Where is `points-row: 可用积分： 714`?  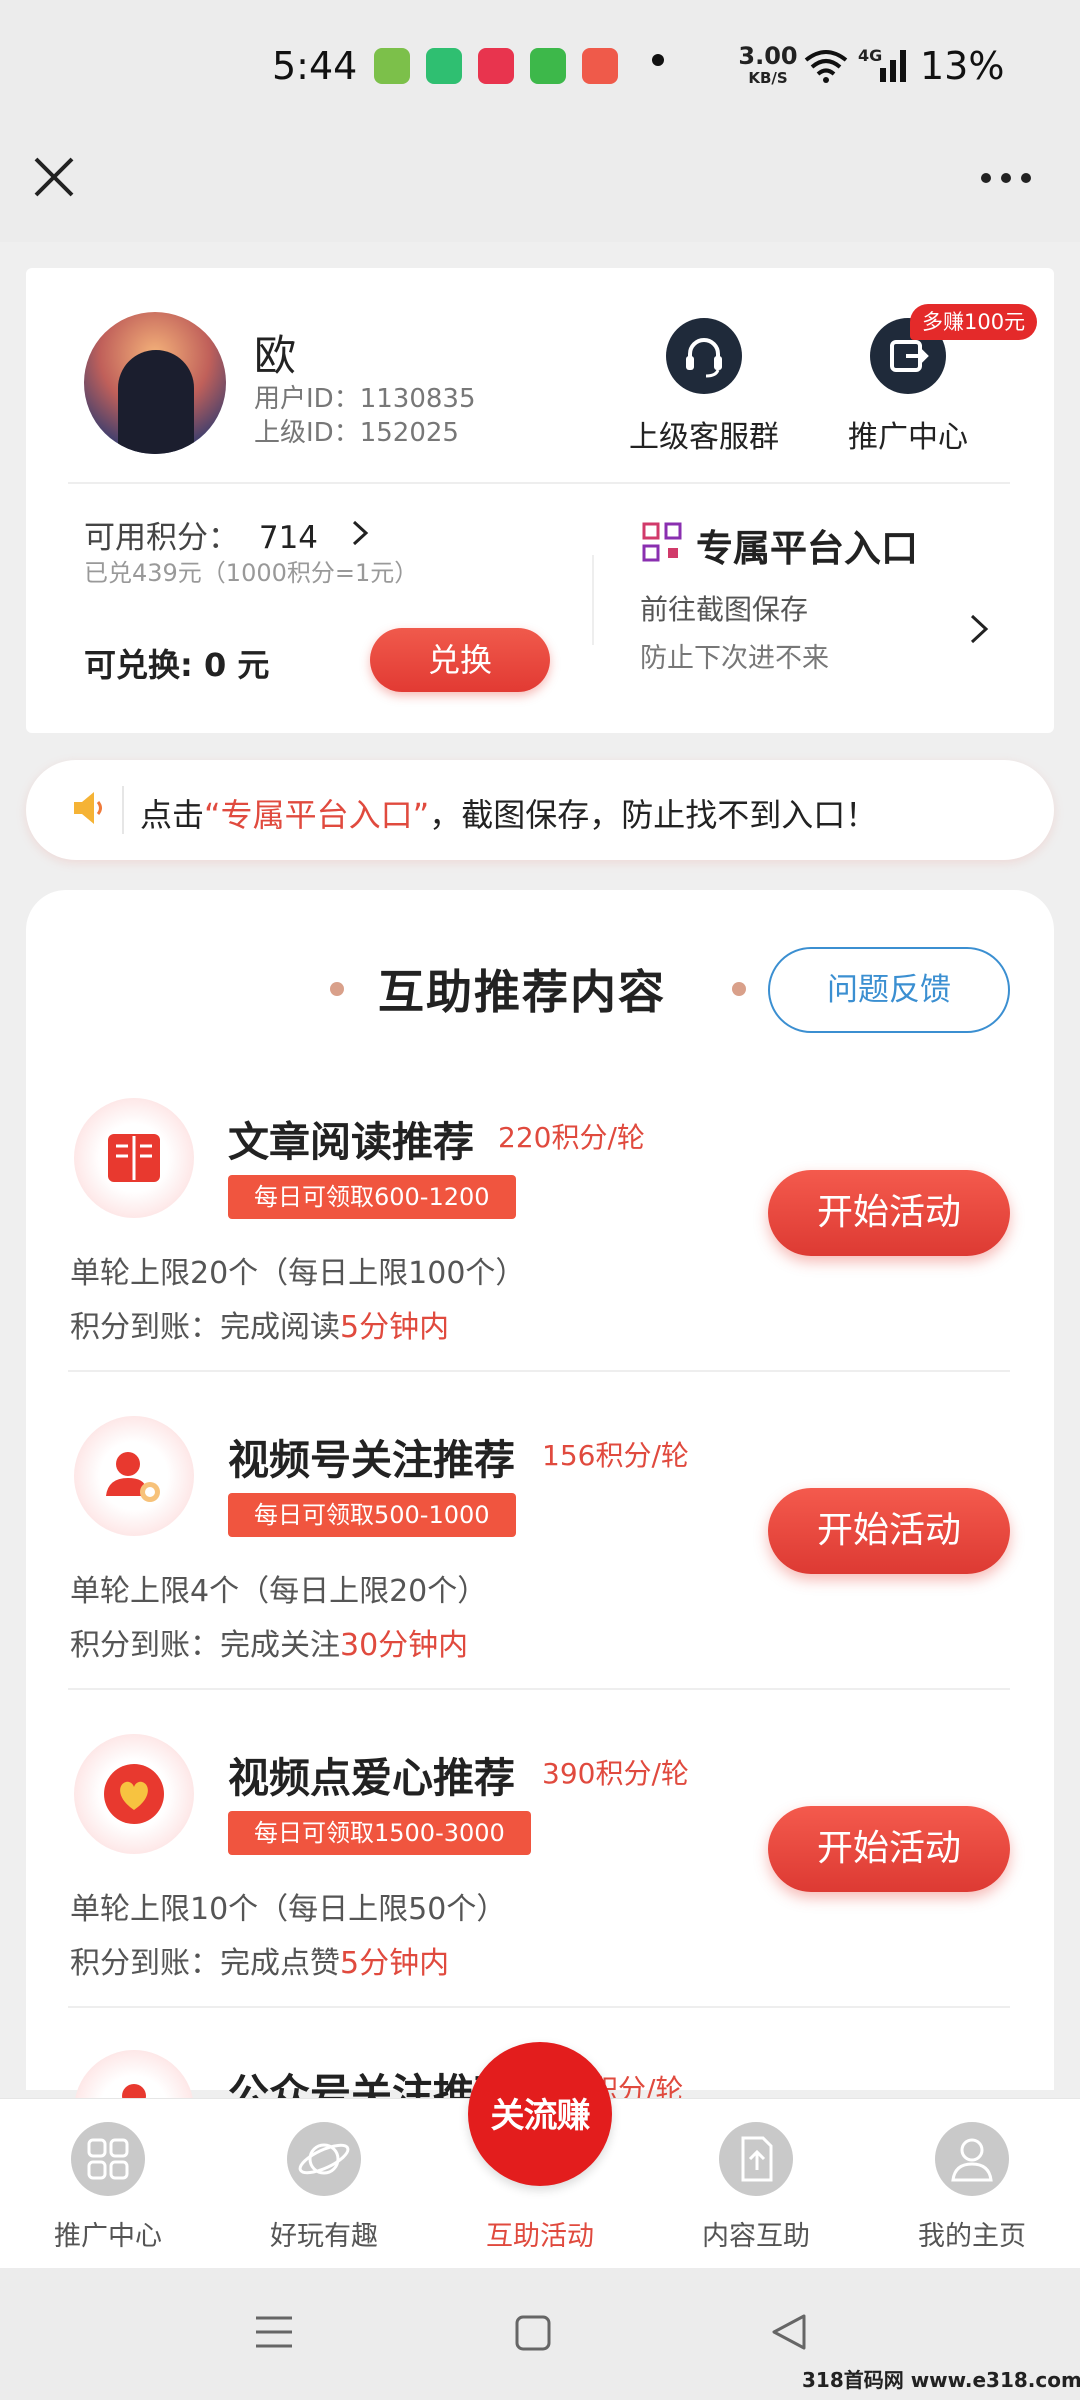 points-row: 可用积分： 714 is located at coordinates (201, 534).